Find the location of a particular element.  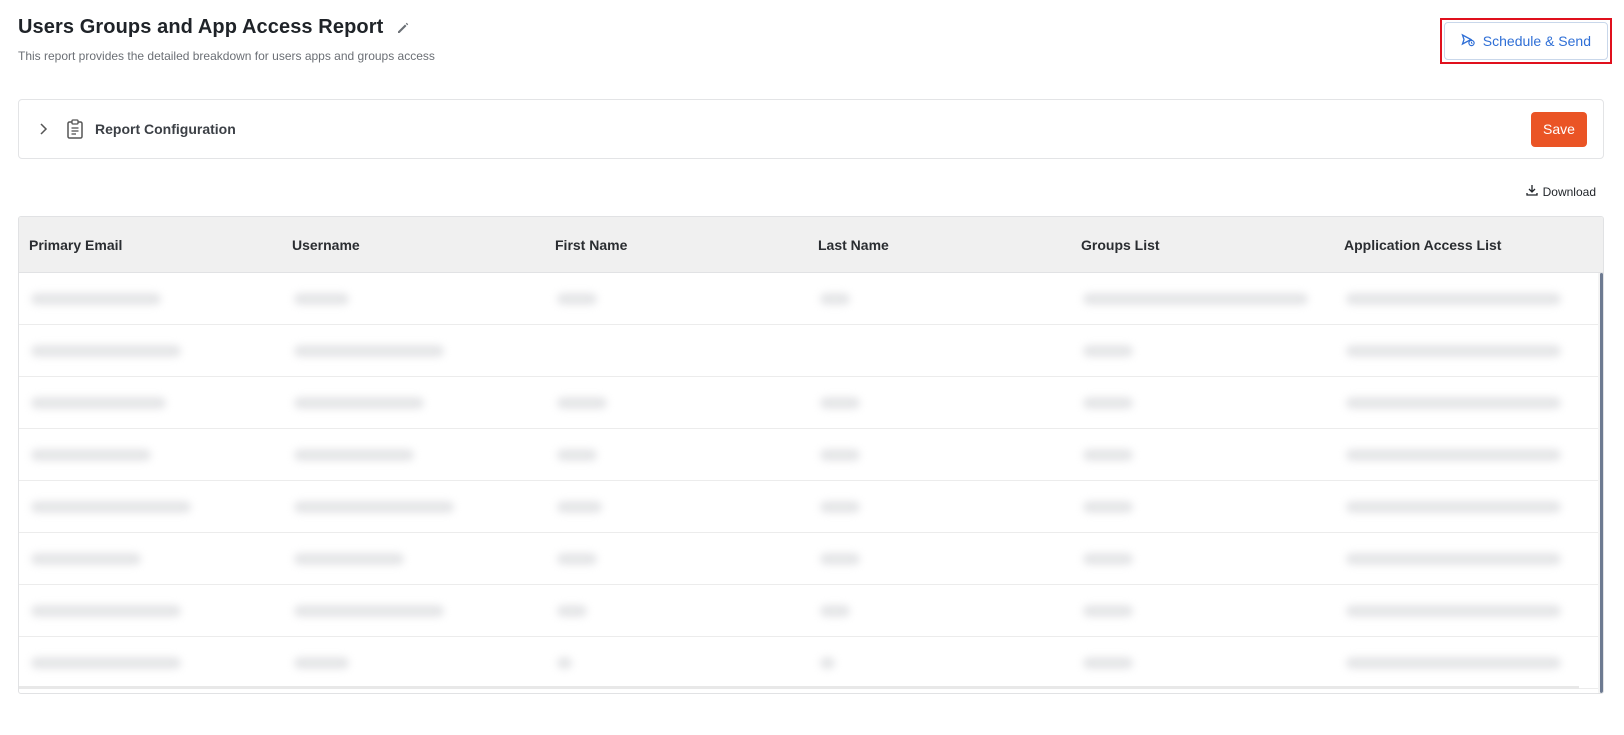

scrollbar-thumb is located at coordinates (1601, 483).